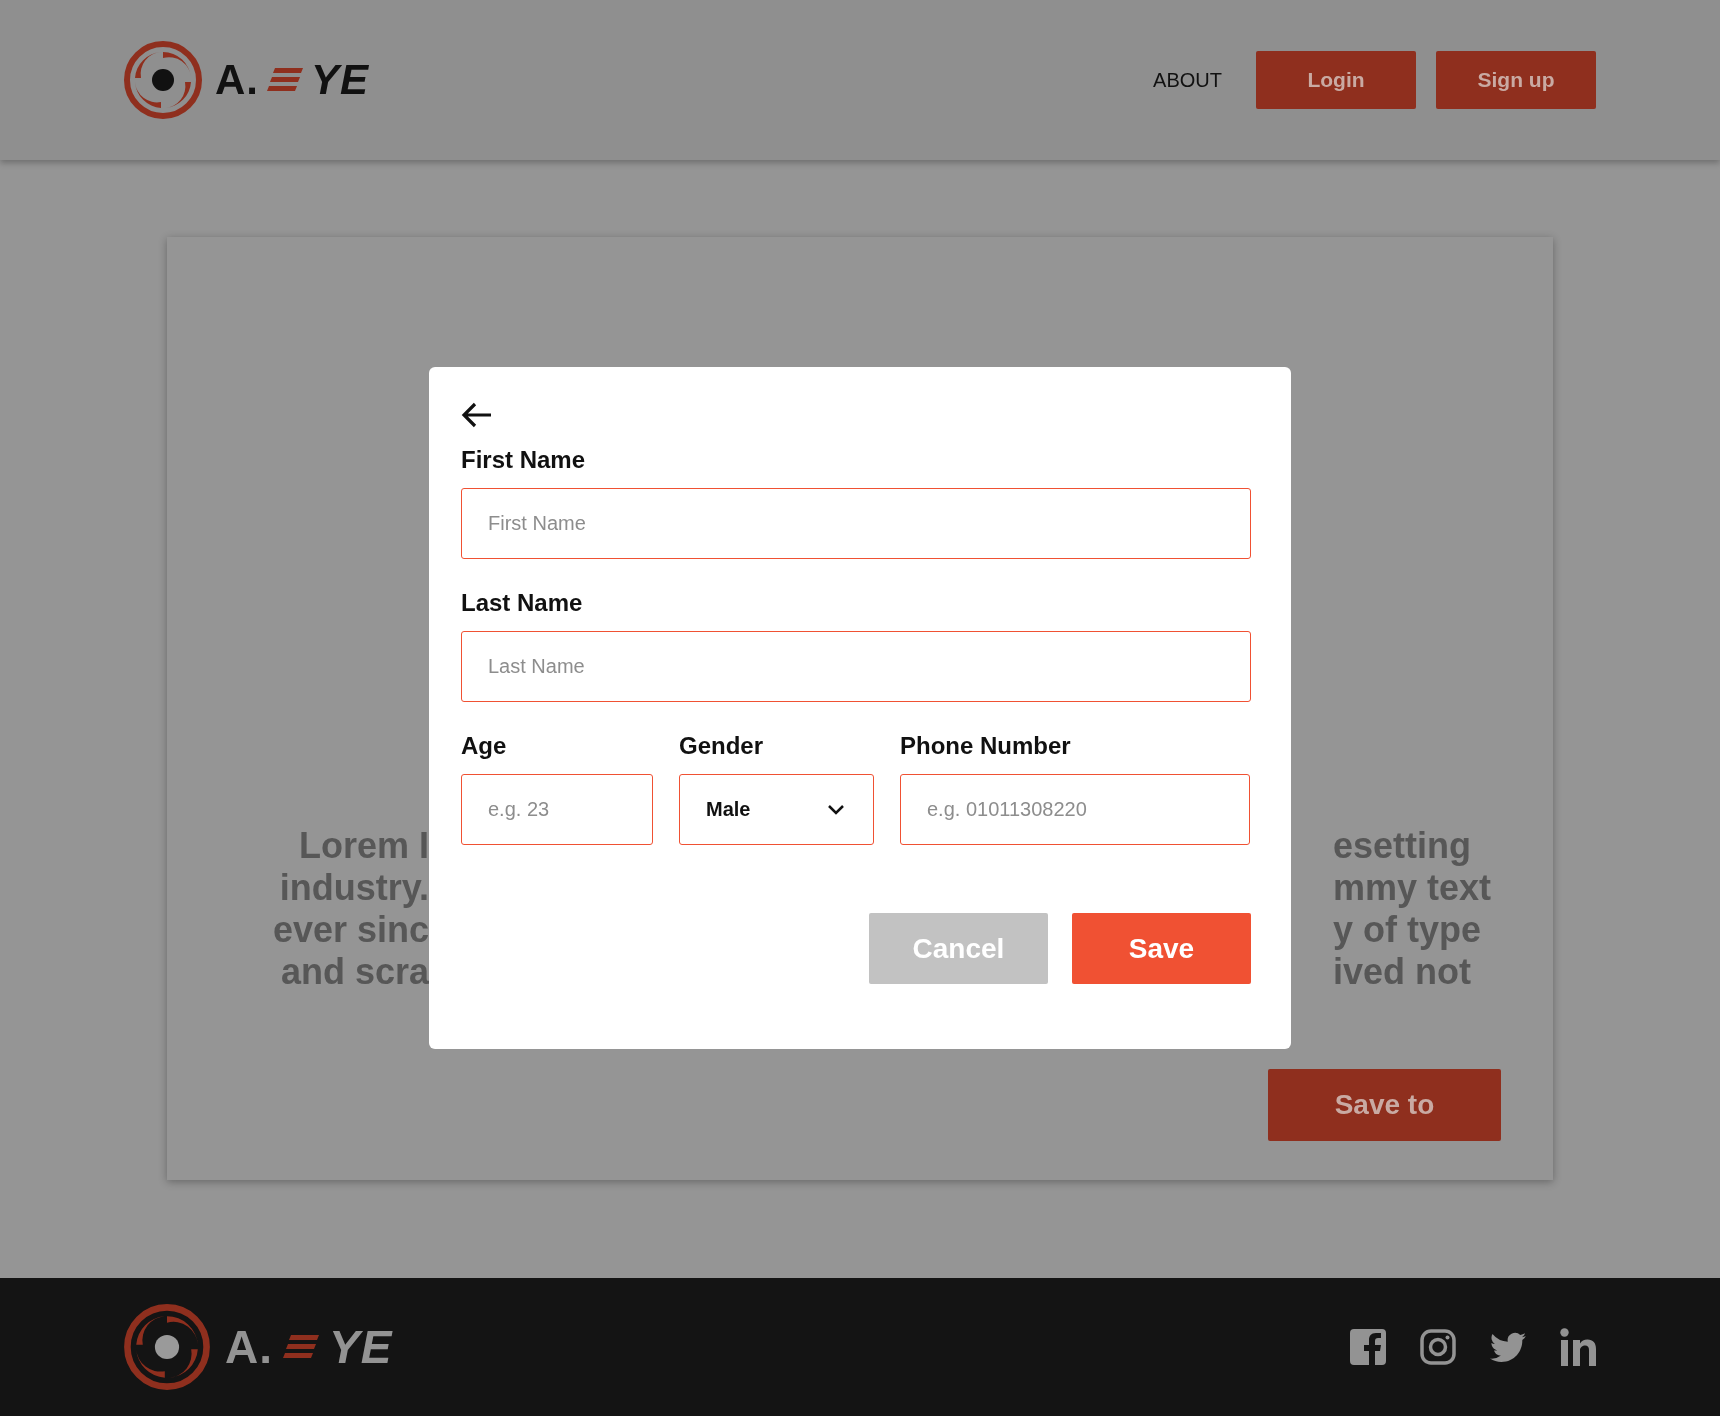 Image resolution: width=1720 pixels, height=1416 pixels. What do you see at coordinates (986, 746) in the screenshot?
I see `field-label: Phone Number` at bounding box center [986, 746].